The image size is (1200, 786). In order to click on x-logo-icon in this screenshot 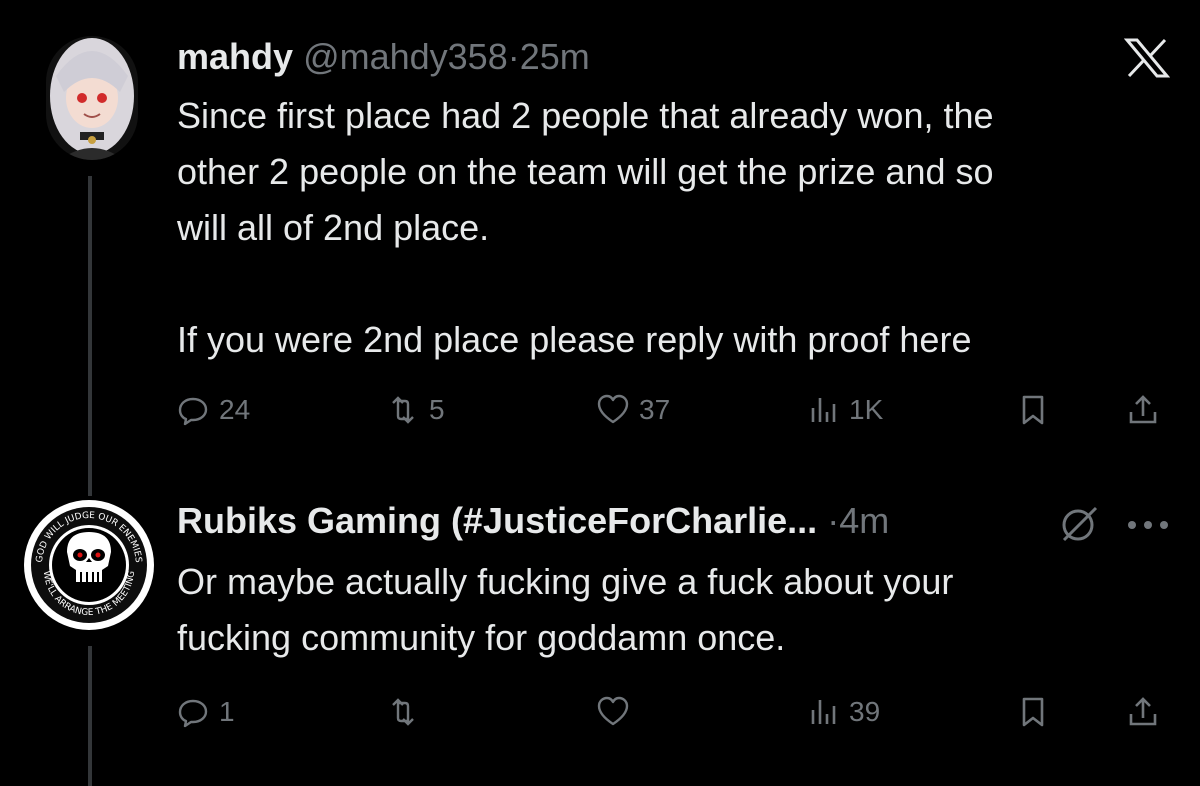, I will do `click(1147, 58)`.